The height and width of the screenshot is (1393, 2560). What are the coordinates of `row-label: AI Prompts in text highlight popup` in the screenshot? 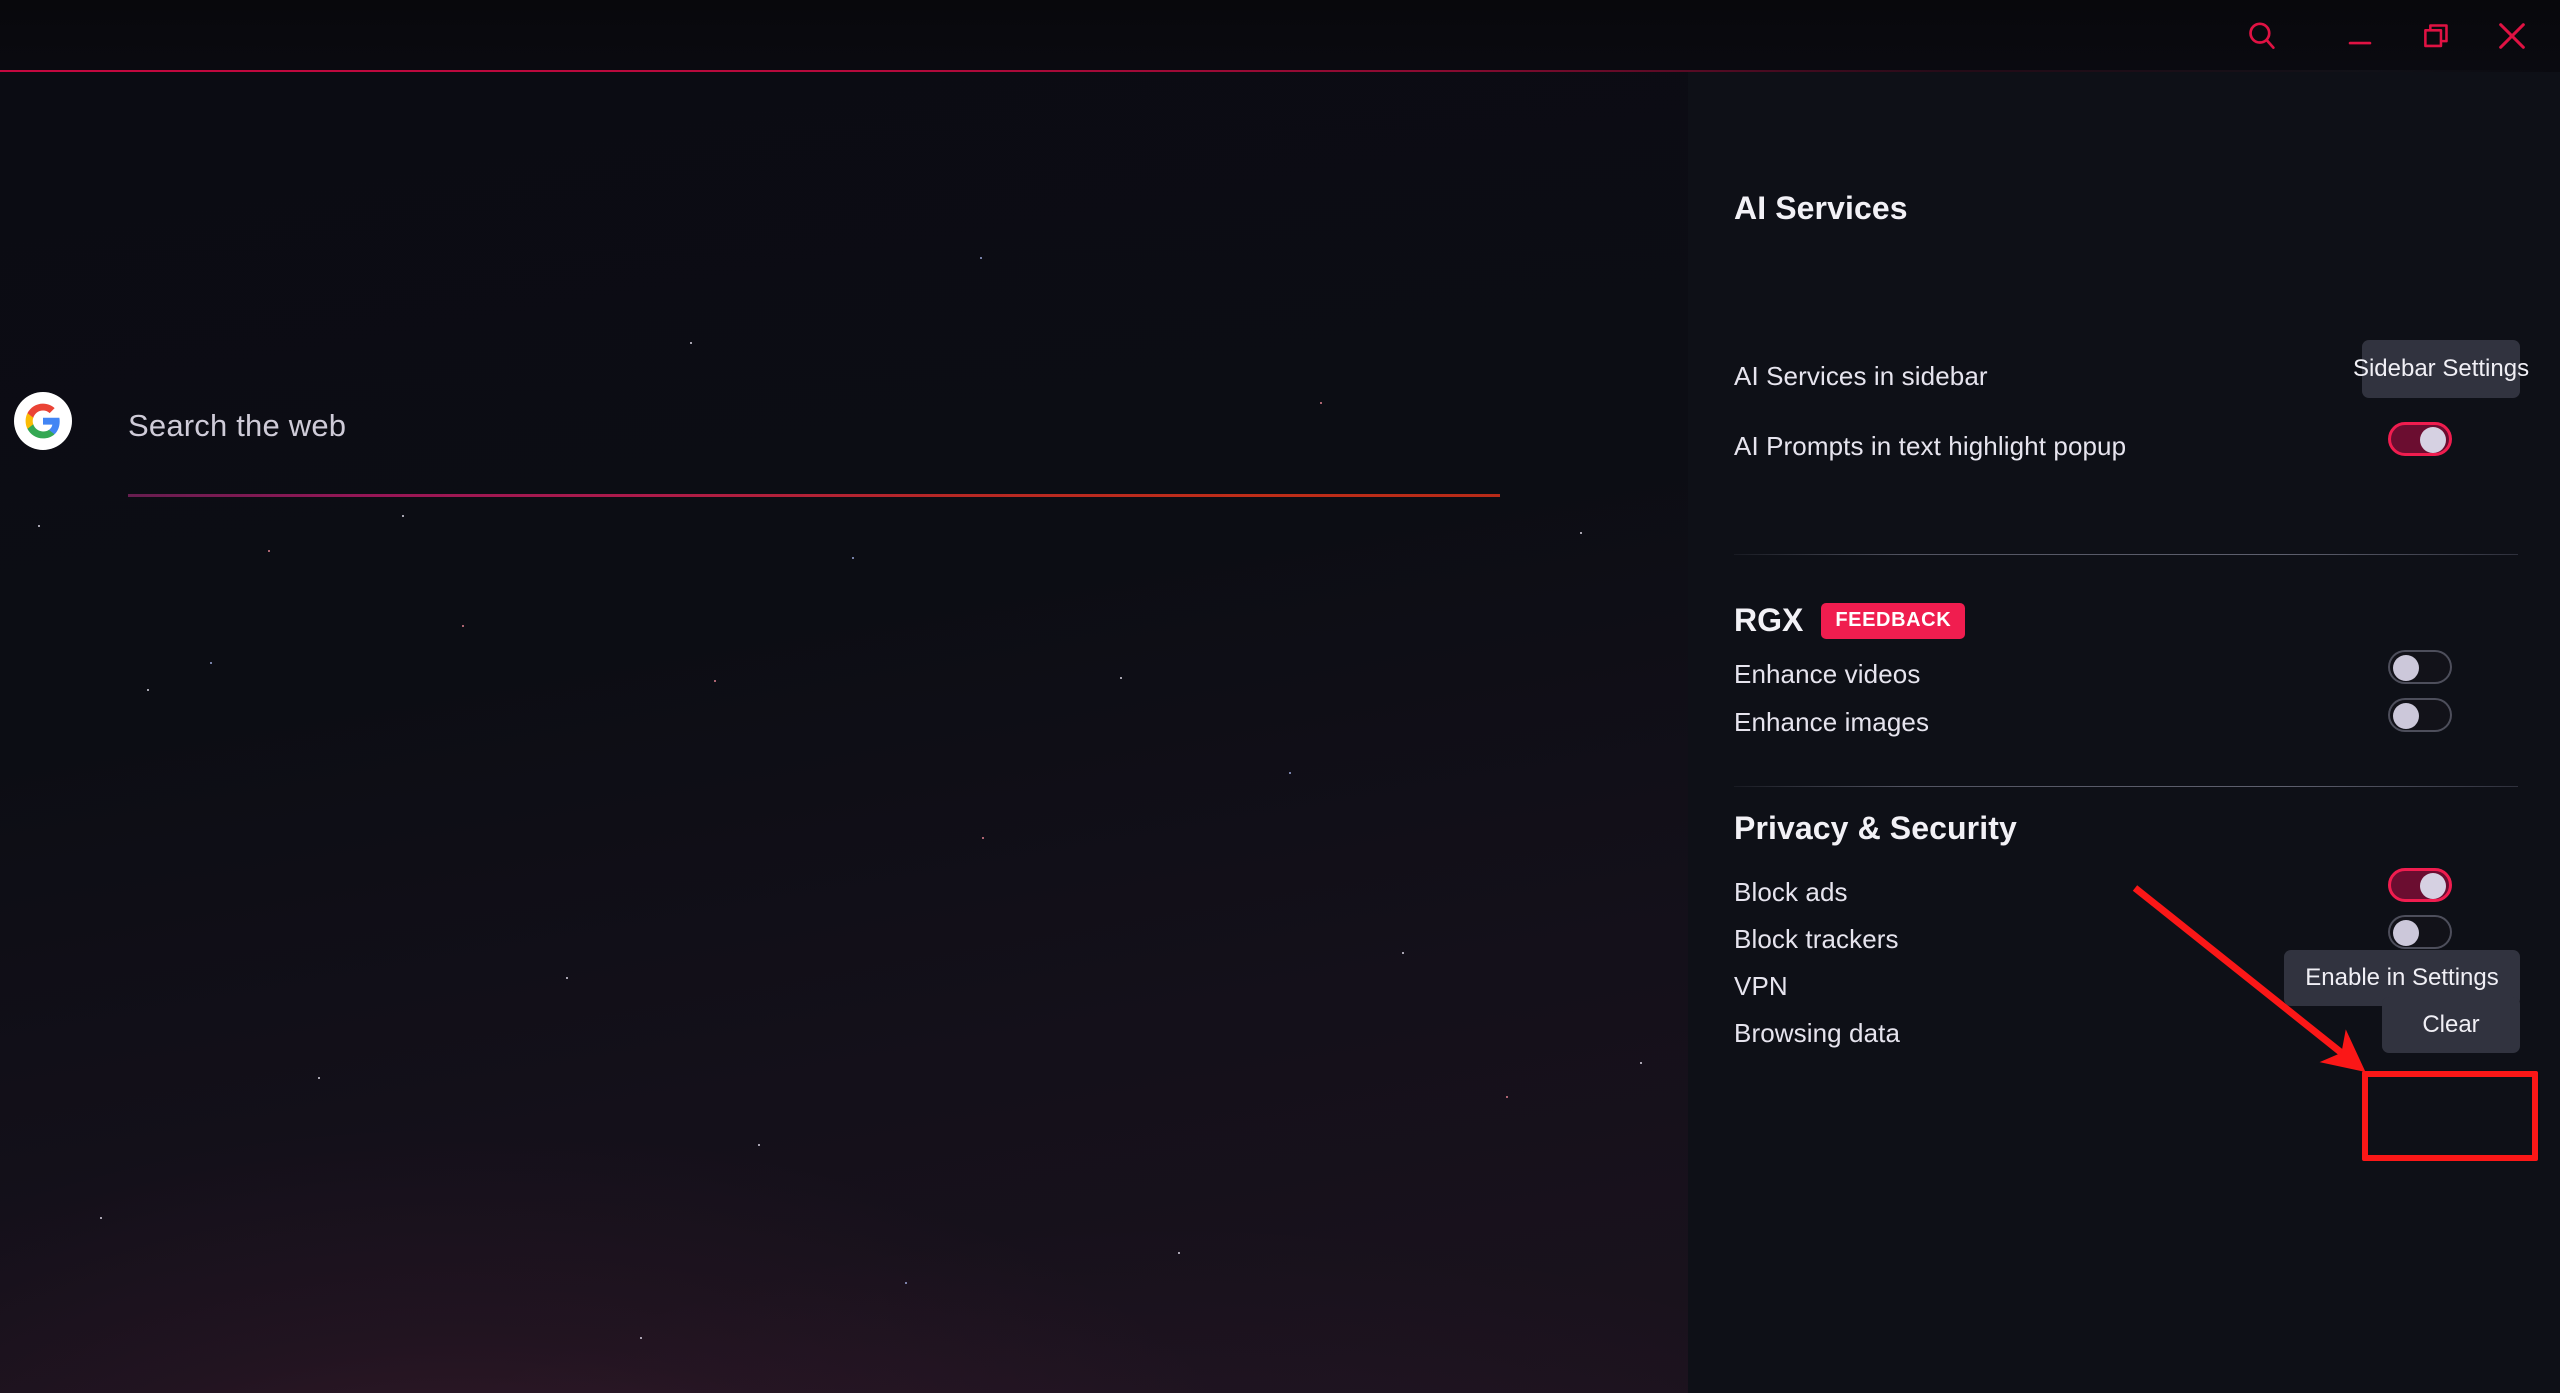 It's located at (1930, 445).